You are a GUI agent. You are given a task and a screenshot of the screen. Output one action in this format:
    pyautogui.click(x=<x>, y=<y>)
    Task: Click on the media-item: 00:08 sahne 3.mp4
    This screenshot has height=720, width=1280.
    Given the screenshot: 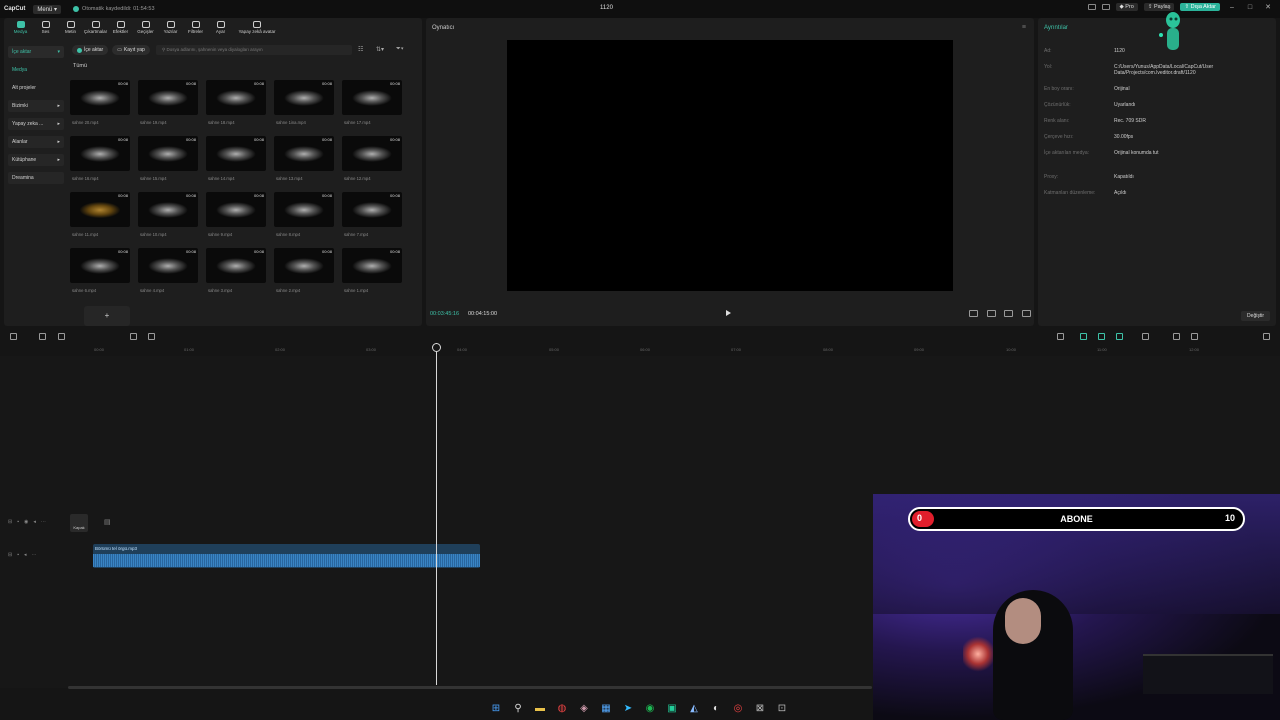 What is the action you would take?
    pyautogui.click(x=236, y=270)
    